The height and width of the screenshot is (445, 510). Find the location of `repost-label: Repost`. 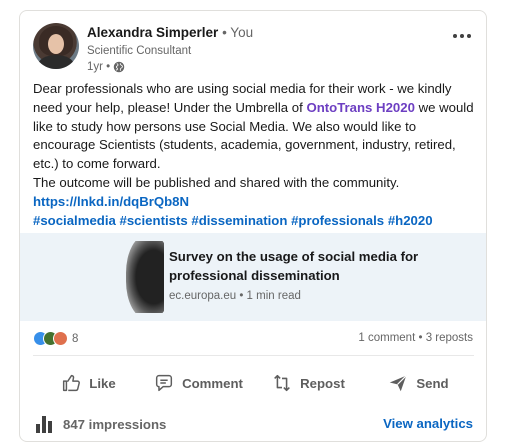

repost-label: Repost is located at coordinates (322, 383).